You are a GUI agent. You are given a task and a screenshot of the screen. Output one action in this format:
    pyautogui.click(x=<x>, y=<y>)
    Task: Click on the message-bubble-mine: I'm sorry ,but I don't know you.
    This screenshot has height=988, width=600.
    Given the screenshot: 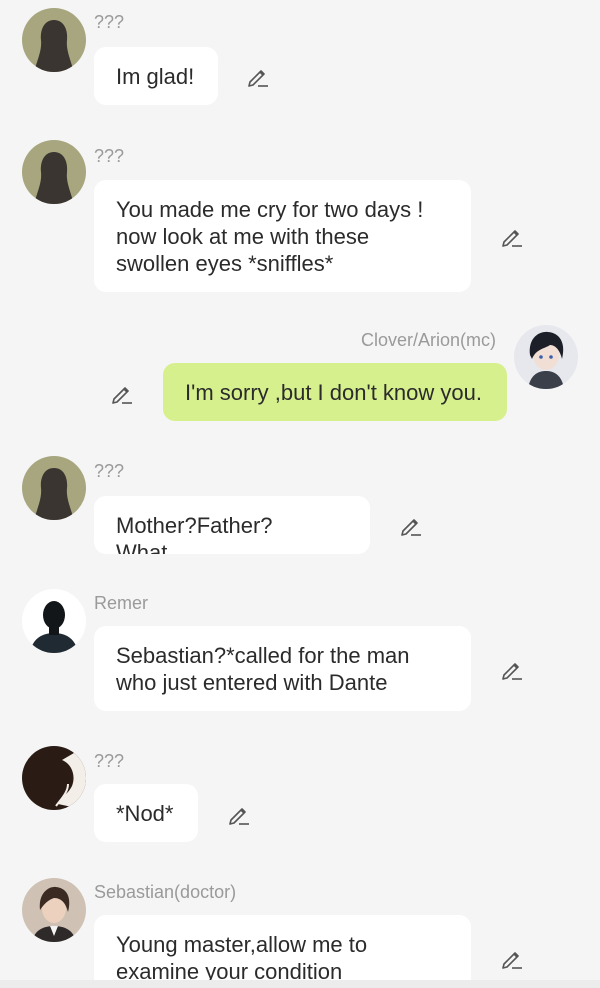 What is the action you would take?
    pyautogui.click(x=335, y=392)
    